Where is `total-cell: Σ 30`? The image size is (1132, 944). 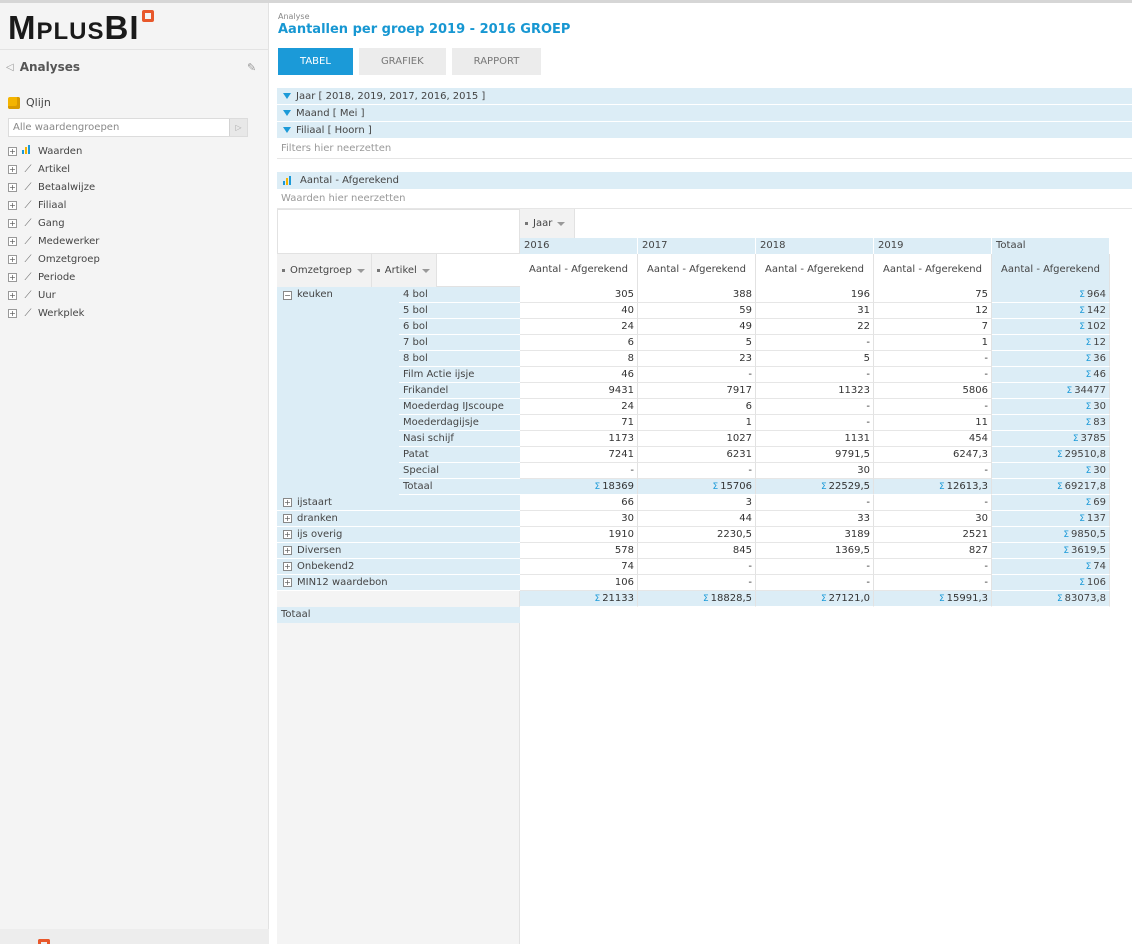 total-cell: Σ 30 is located at coordinates (1051, 407).